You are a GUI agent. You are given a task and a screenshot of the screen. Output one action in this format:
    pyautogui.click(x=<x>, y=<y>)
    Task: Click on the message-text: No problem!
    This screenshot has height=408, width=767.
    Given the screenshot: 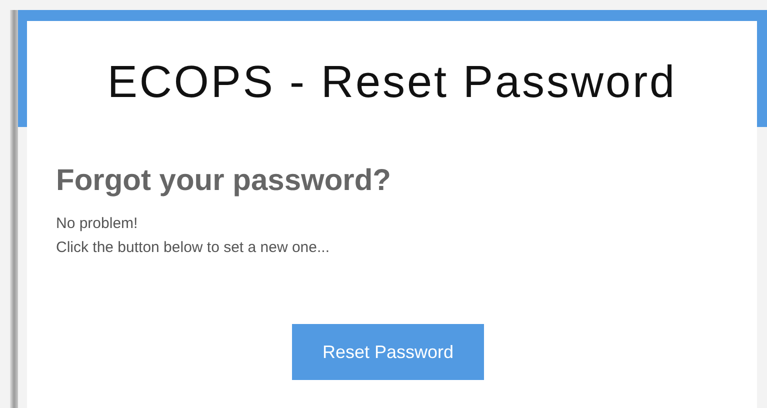 What is the action you would take?
    pyautogui.click(x=97, y=224)
    